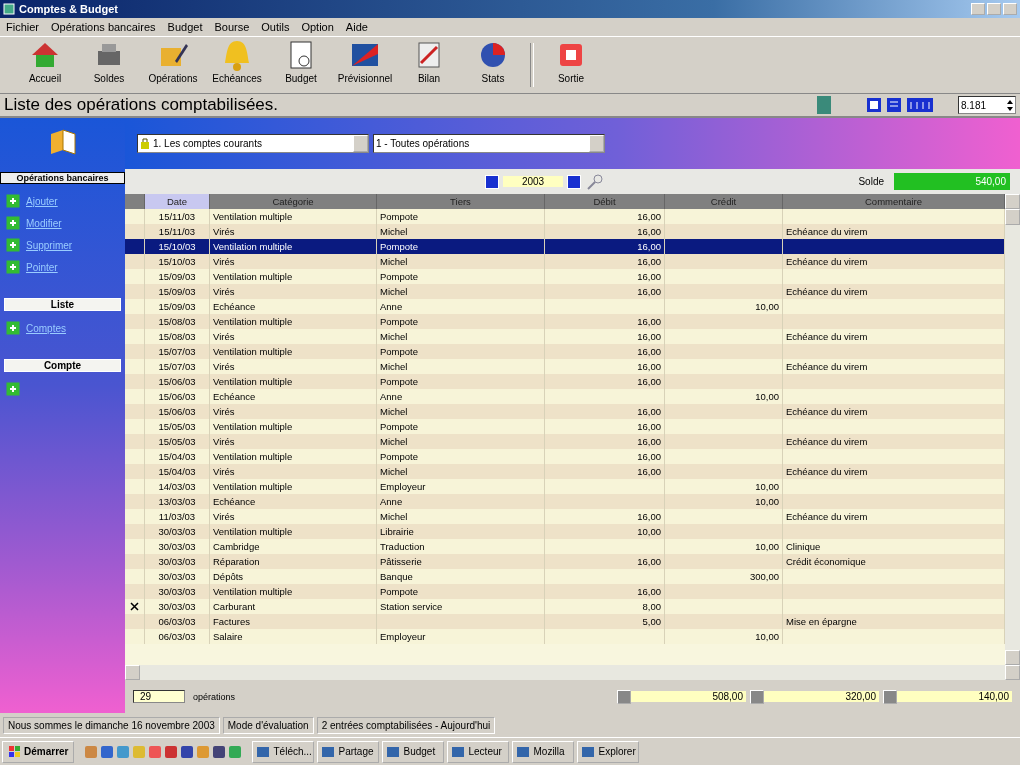 Image resolution: width=1020 pixels, height=765 pixels. I want to click on table-row: 15/05/03 Ventilation multiple Pompote 16,00, so click(565, 426).